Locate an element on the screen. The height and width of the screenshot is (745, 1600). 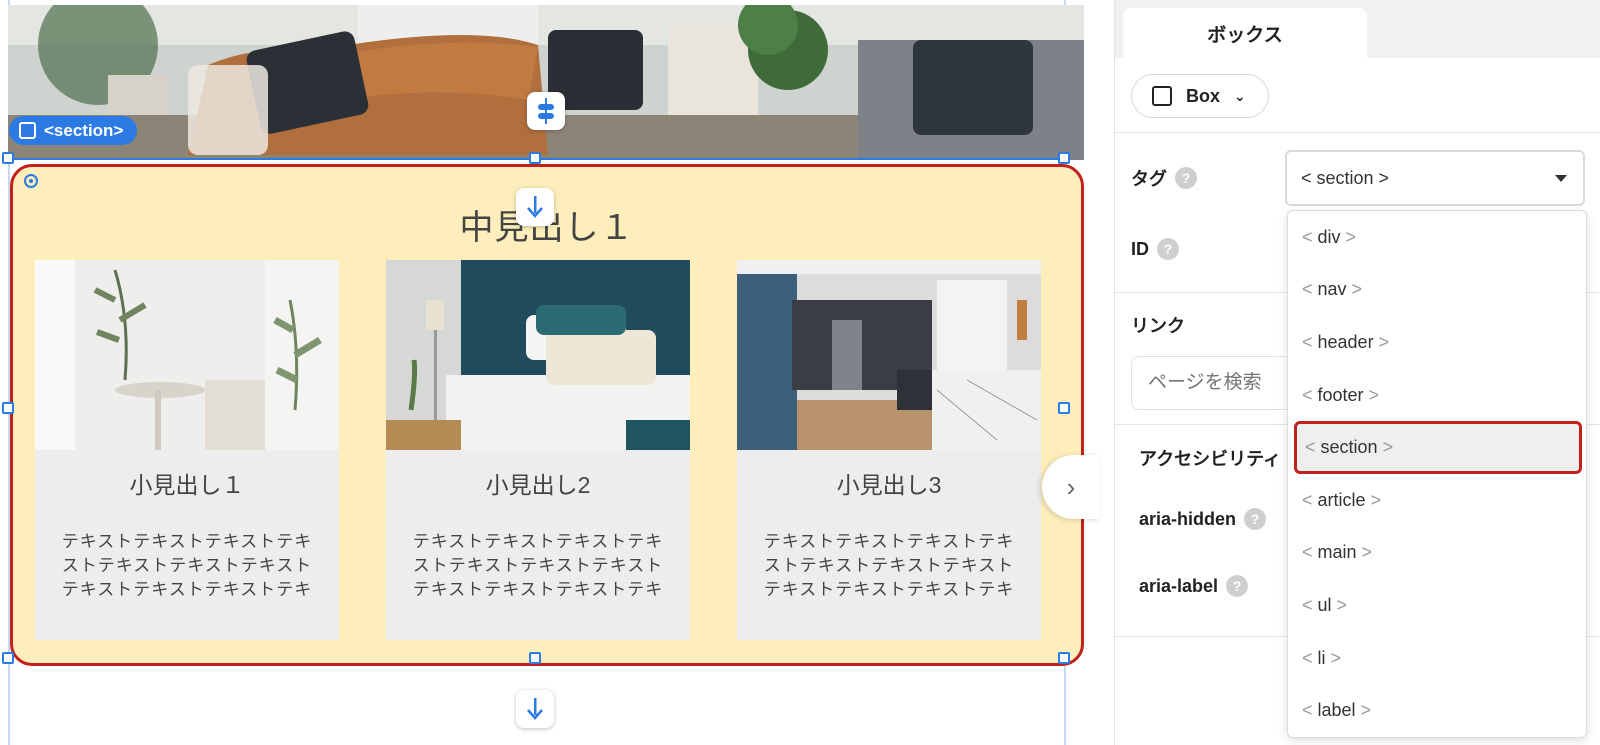
accessibility-label-text: アクセシビリティ is located at coordinates (1210, 459).